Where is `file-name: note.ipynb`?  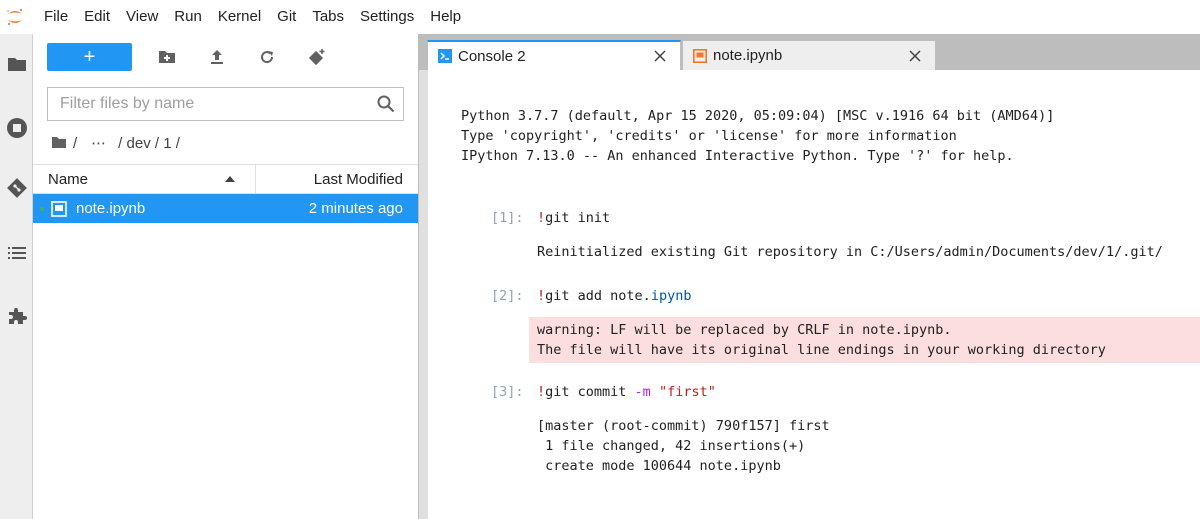 file-name: note.ipynb is located at coordinates (111, 208).